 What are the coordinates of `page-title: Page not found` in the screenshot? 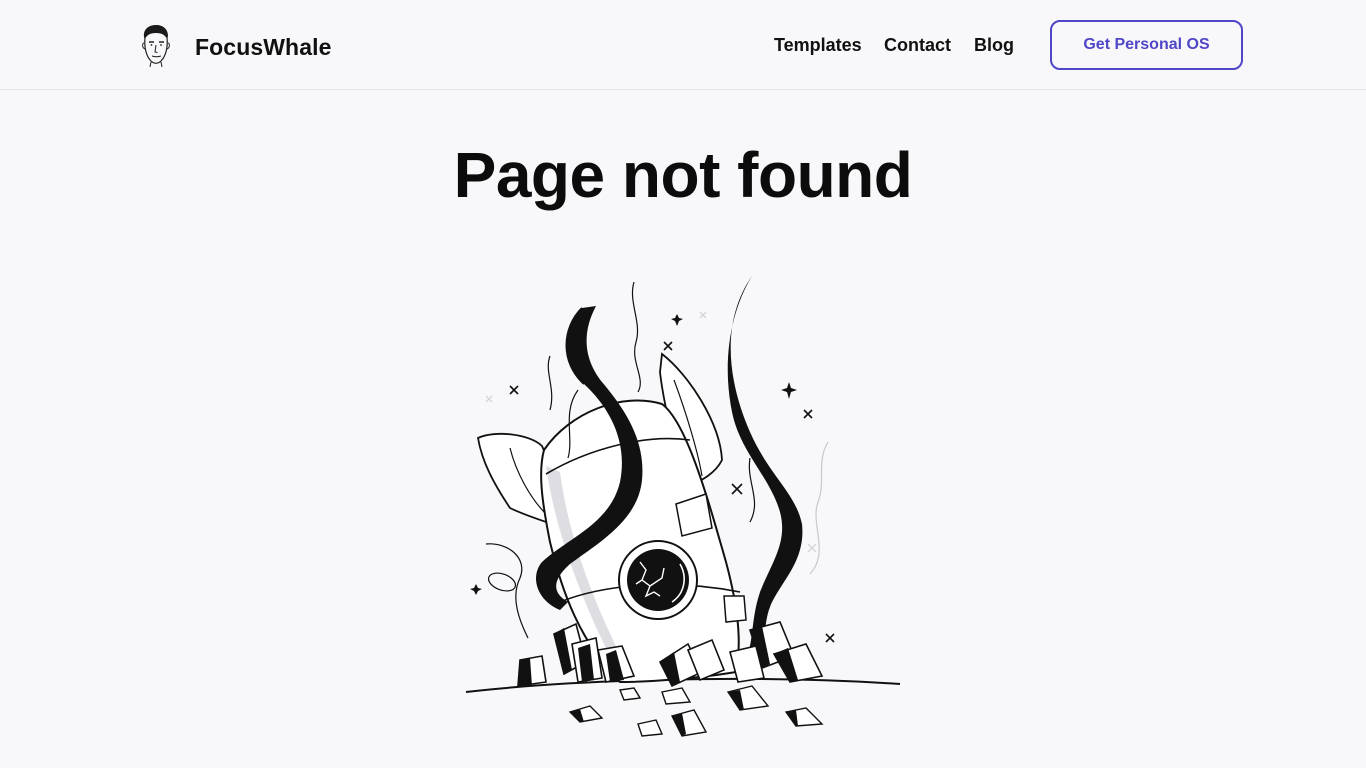 It's located at (683, 175).